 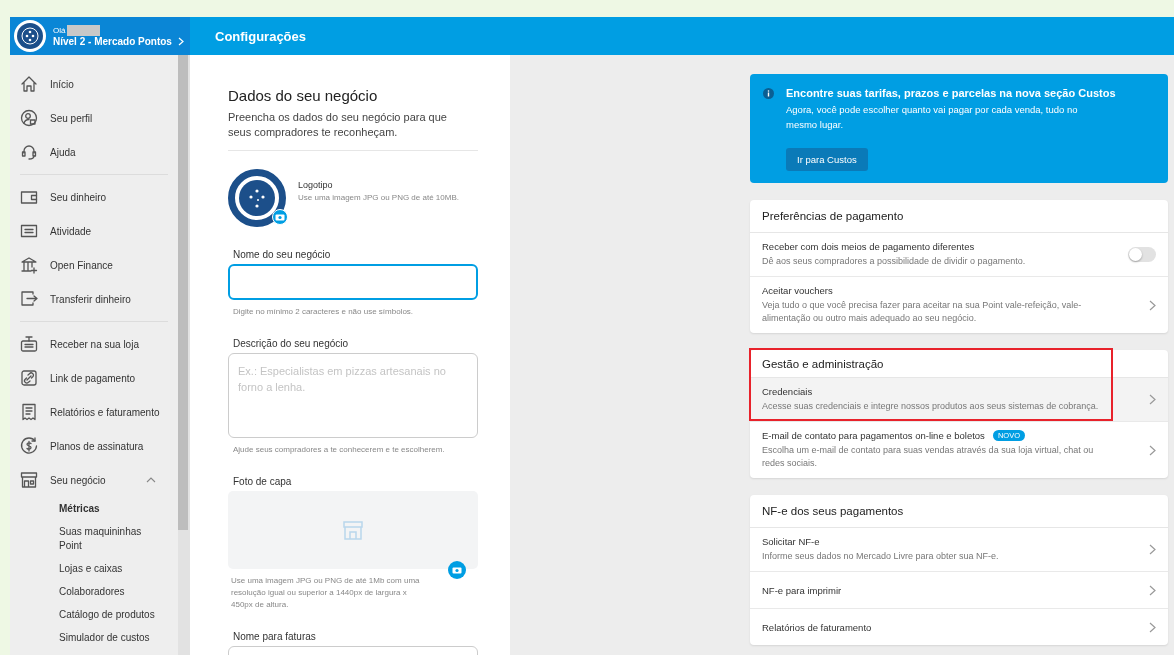 What do you see at coordinates (894, 261) in the screenshot?
I see `row-description: Dê aos seus compradores a possibilidade de dividir o pagamento.` at bounding box center [894, 261].